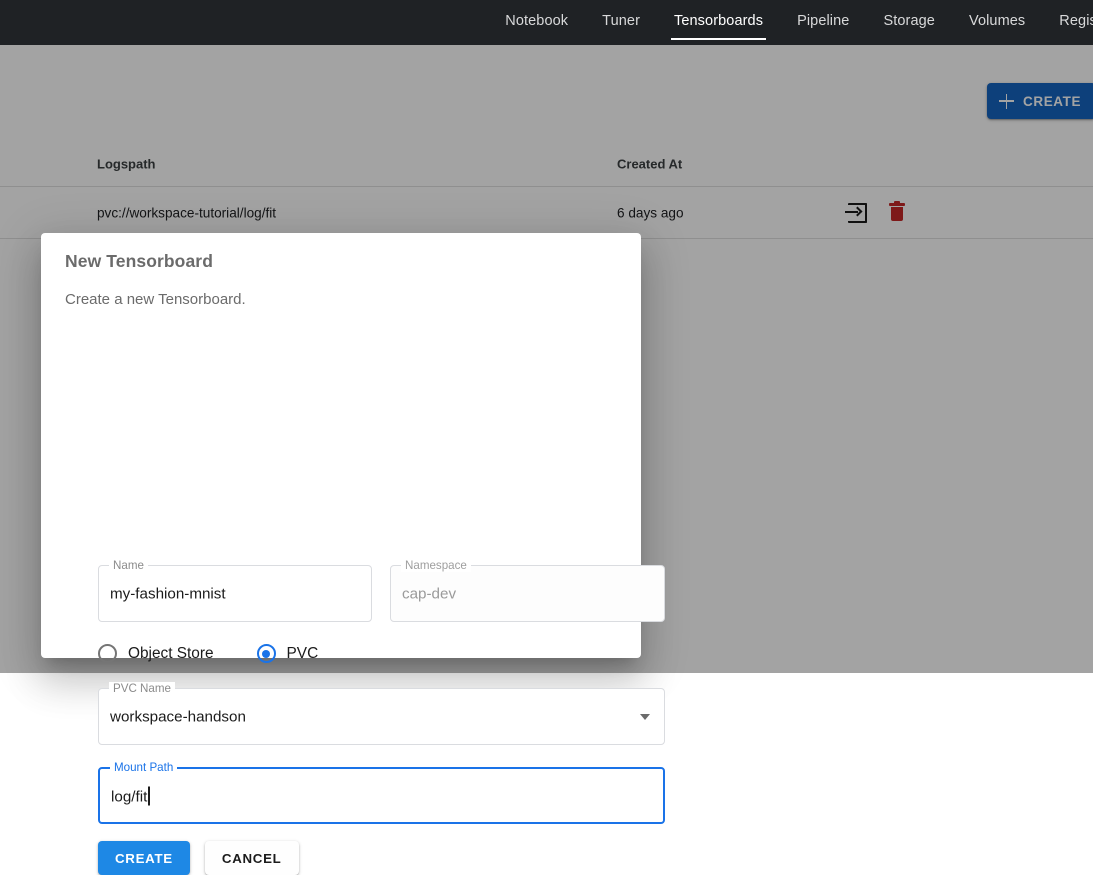 The height and width of the screenshot is (875, 1093). What do you see at coordinates (235, 590) in the screenshot?
I see `name-field: Name my-fashion-mnist` at bounding box center [235, 590].